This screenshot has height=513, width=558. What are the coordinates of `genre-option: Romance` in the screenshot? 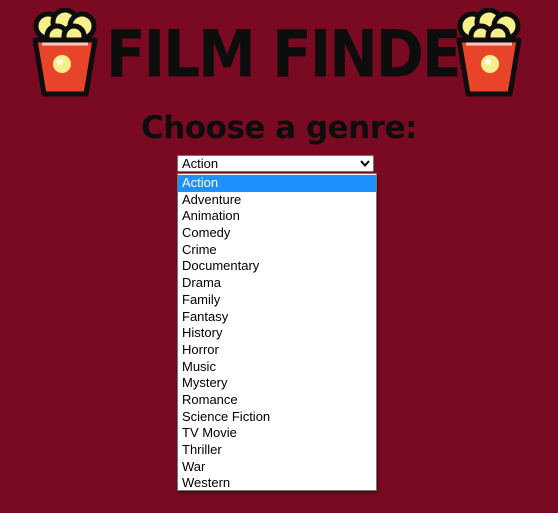 It's located at (277, 400).